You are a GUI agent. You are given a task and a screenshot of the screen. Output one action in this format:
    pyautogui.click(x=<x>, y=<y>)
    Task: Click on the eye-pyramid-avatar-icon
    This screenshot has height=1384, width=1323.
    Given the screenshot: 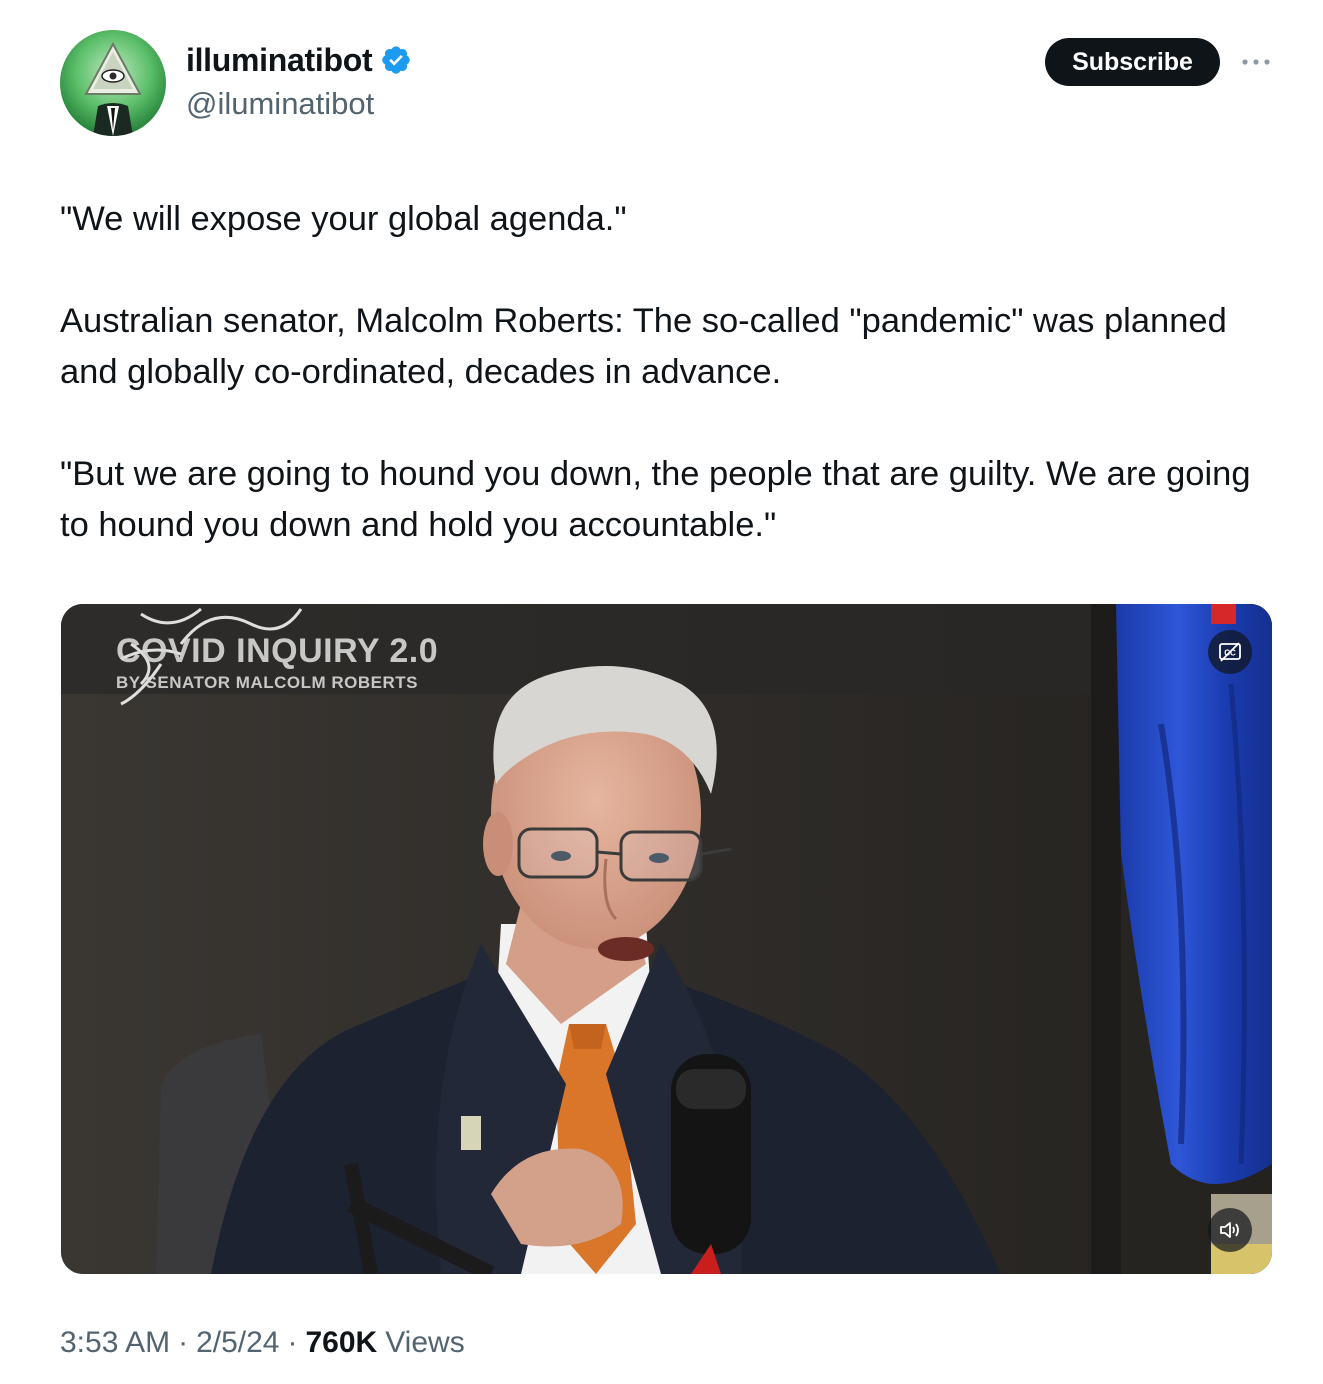 What is the action you would take?
    pyautogui.click(x=113, y=88)
    